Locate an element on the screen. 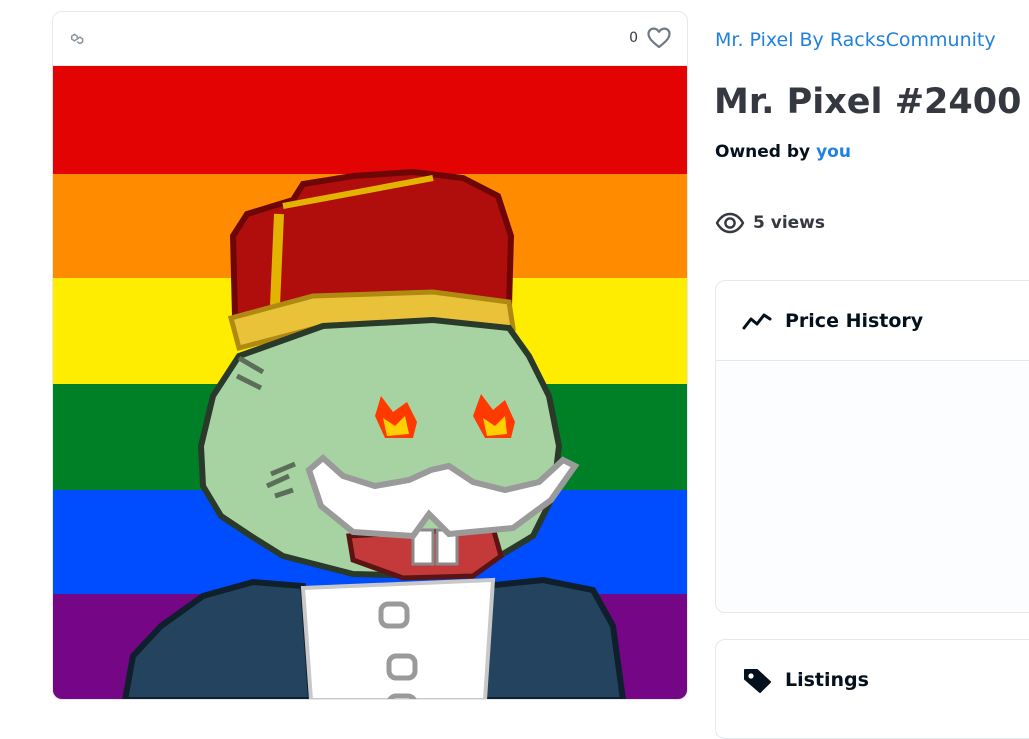  owner-link: you is located at coordinates (833, 152).